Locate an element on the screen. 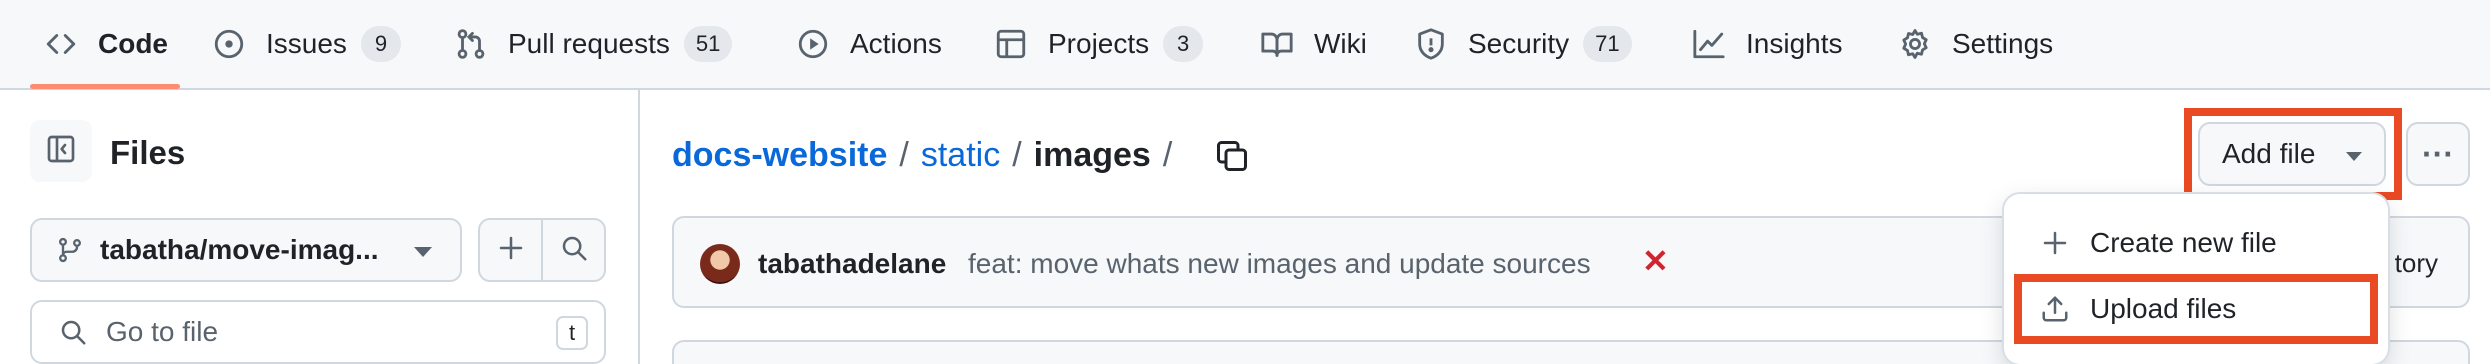 This screenshot has width=2490, height=364. breadcrumb-repo-link: docs-website is located at coordinates (779, 155).